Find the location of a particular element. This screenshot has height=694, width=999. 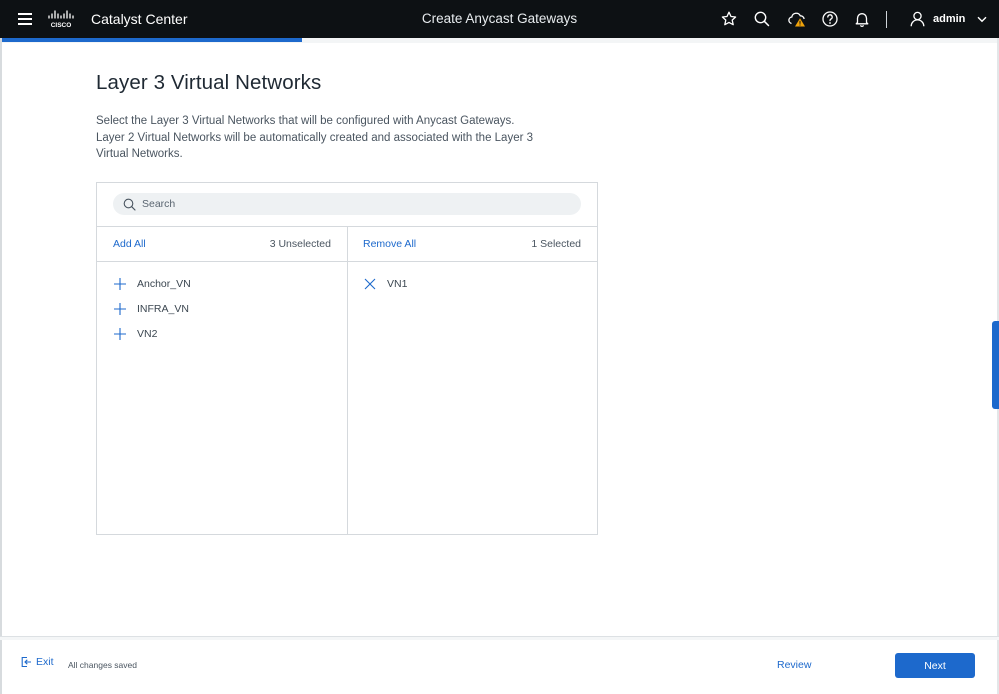

close-icon is located at coordinates (370, 284).